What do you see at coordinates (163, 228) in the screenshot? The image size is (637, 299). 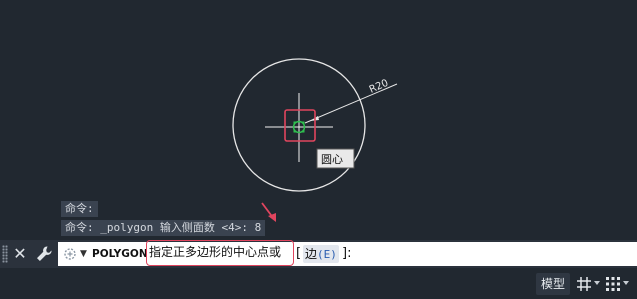 I see `command-history-line: 命令: _polygon 输入侧面数 <4>: 8` at bounding box center [163, 228].